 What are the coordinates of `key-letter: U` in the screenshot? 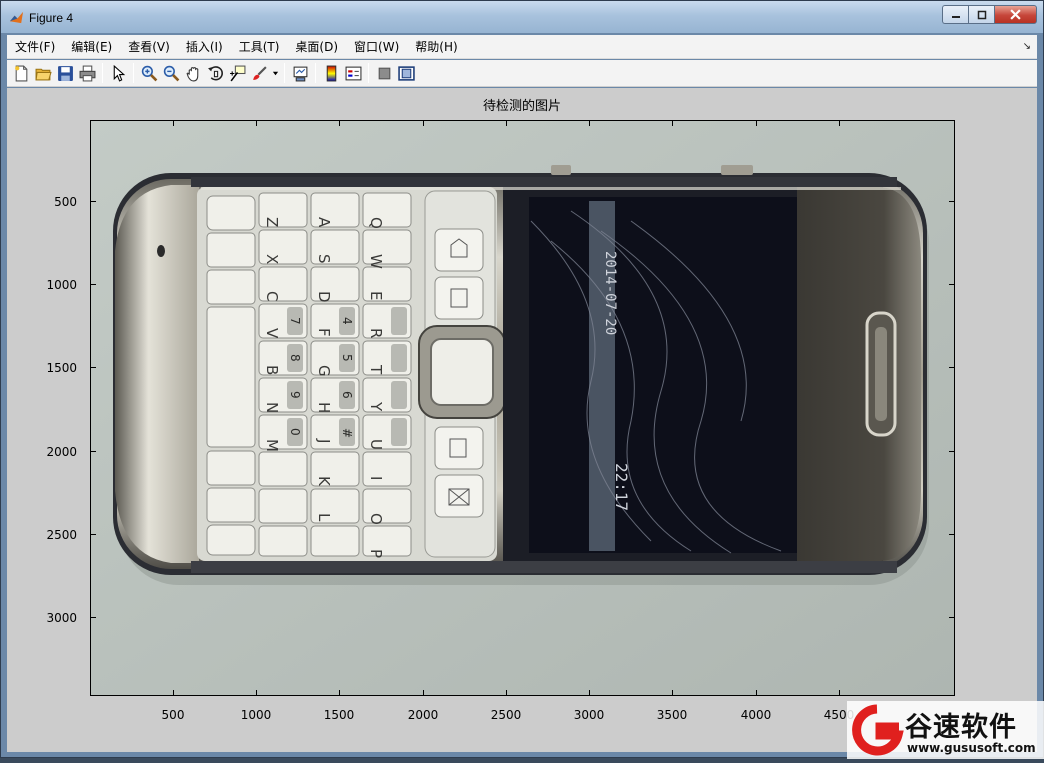 It's located at (376, 444).